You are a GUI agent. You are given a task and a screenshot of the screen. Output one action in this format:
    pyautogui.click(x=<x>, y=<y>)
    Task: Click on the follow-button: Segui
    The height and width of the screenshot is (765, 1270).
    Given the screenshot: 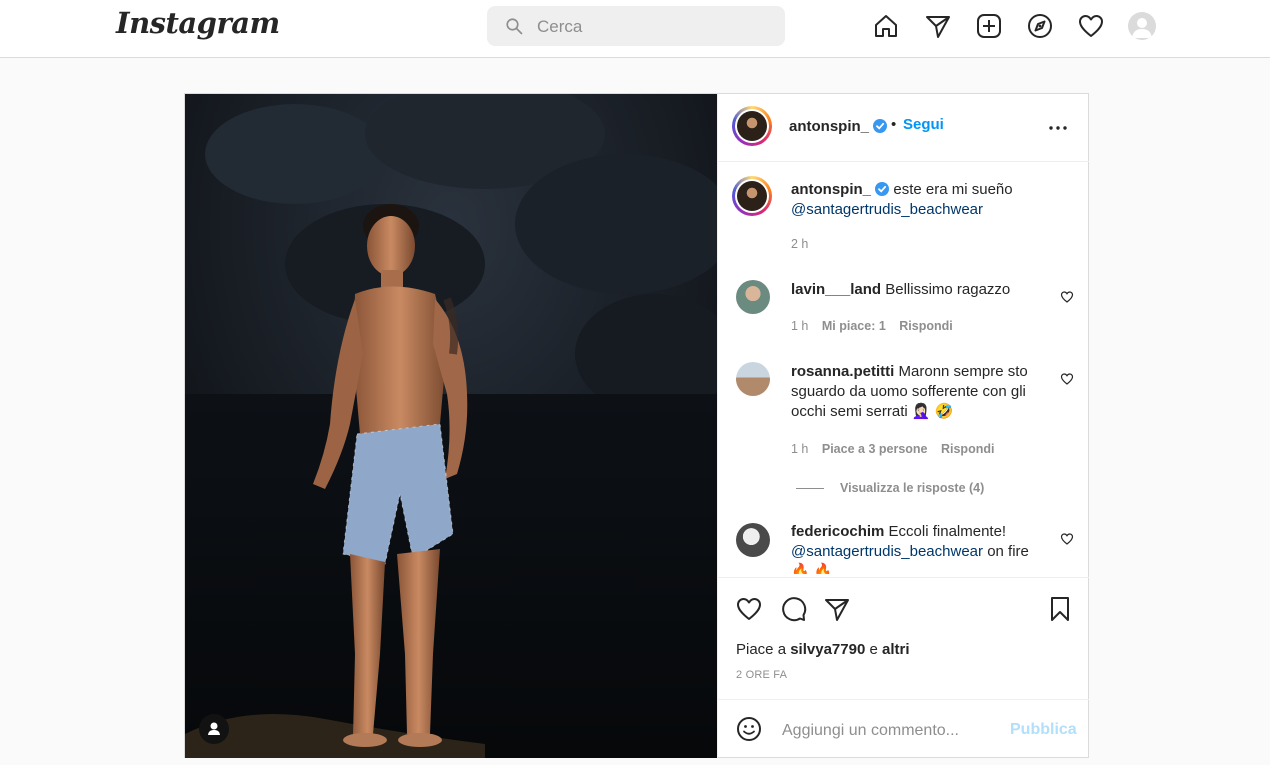 What is the action you would take?
    pyautogui.click(x=923, y=124)
    